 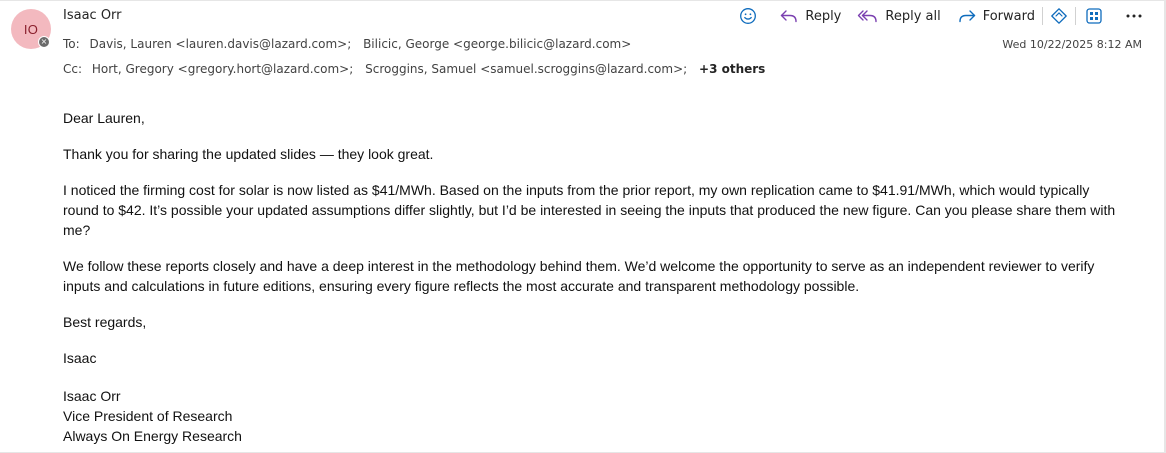 What do you see at coordinates (967, 16) in the screenshot?
I see `forward-icon` at bounding box center [967, 16].